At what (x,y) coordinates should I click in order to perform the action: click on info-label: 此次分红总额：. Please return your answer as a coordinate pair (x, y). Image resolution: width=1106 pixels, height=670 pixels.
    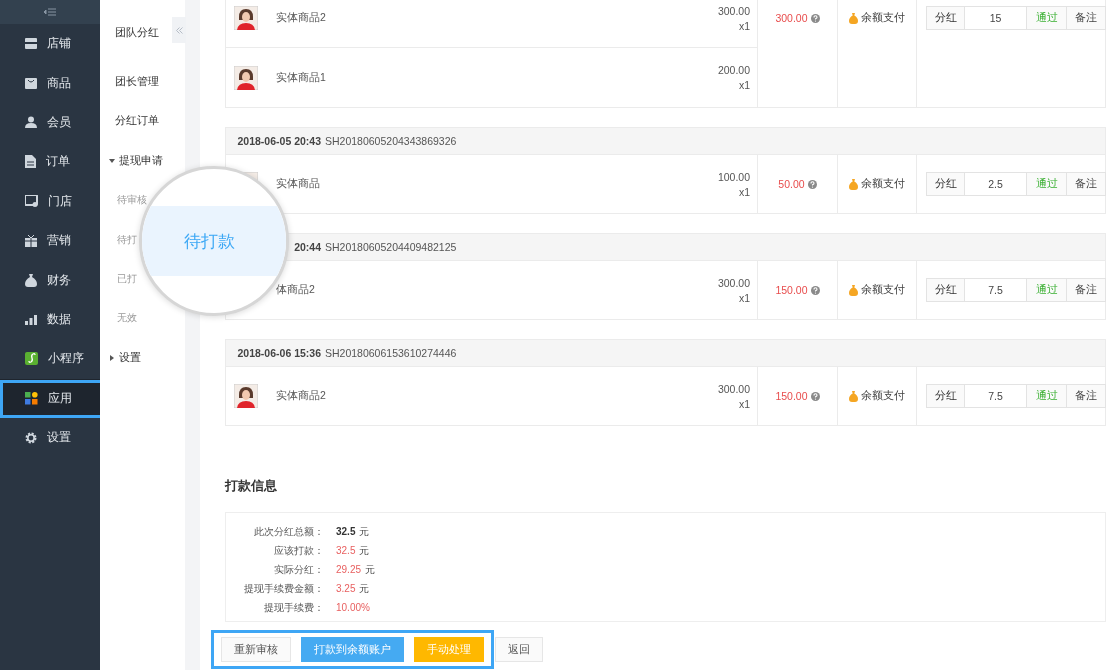
    Looking at the image, I should click on (288, 531).